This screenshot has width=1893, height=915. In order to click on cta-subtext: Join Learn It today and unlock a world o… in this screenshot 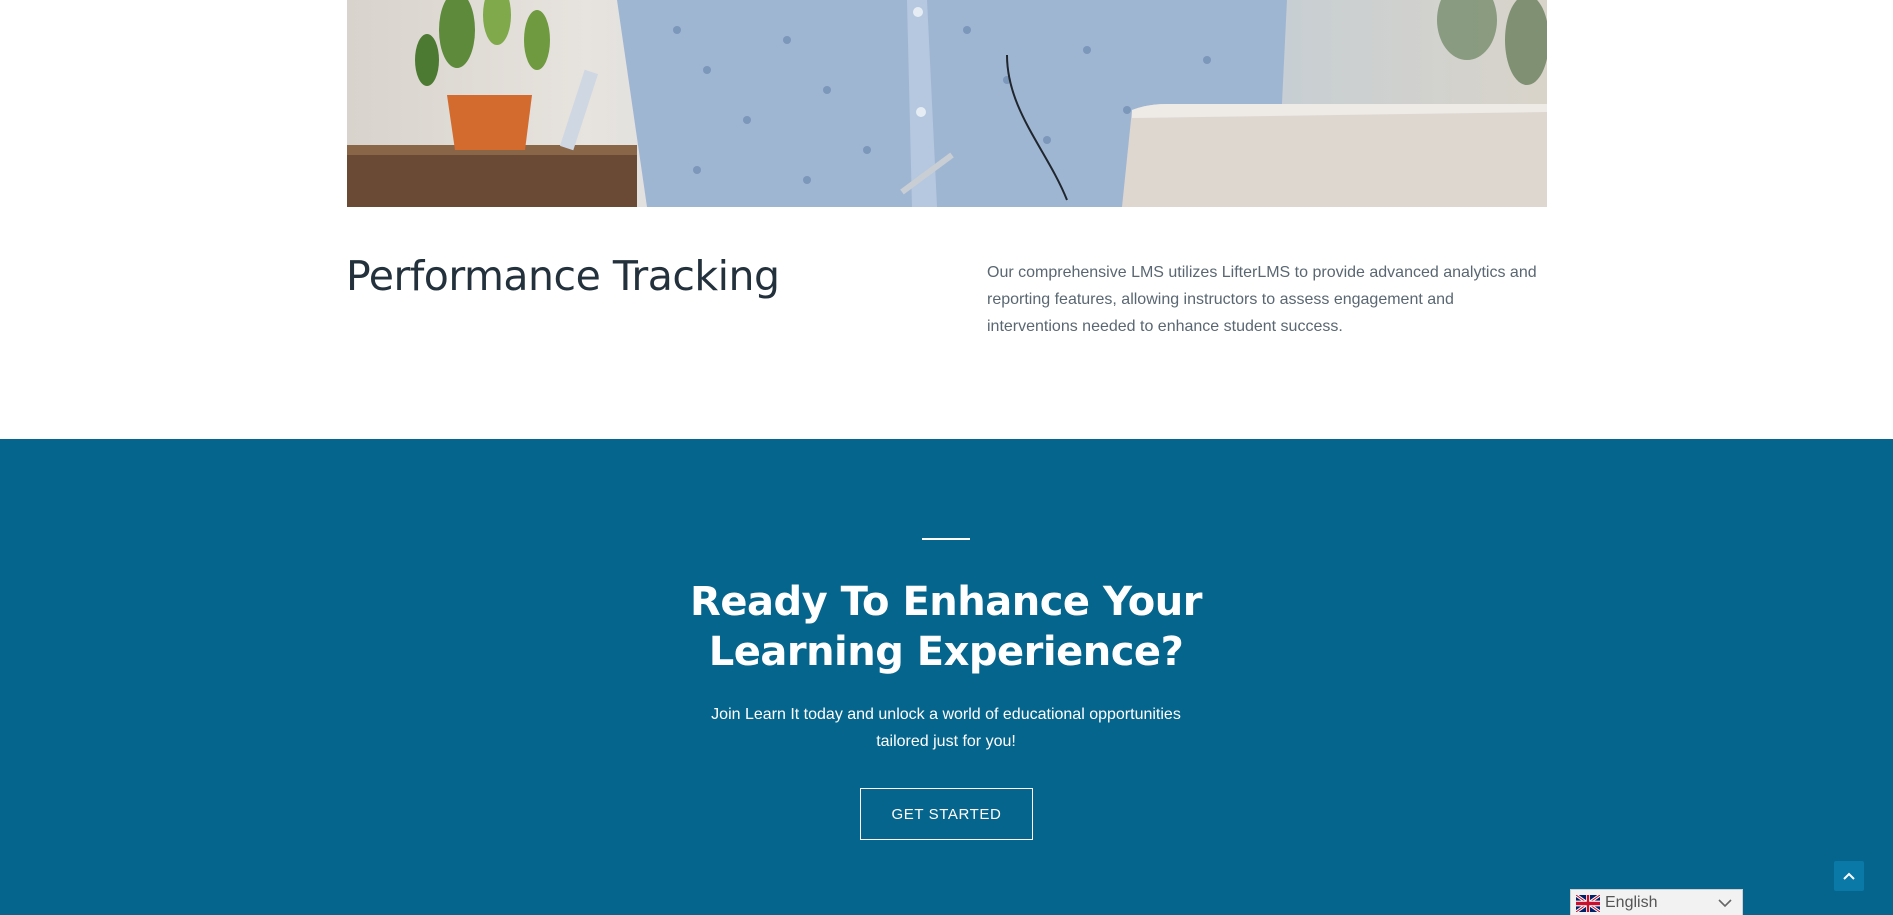, I will do `click(946, 728)`.